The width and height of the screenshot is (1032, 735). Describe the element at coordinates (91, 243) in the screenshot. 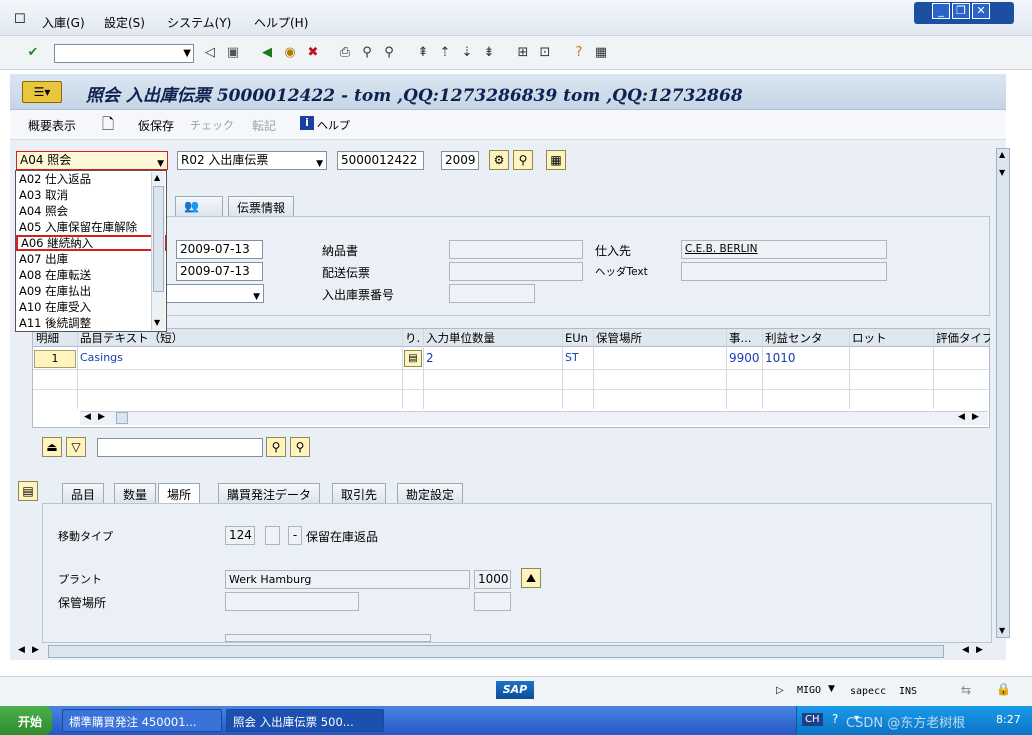

I see `dropdown-option-highlighted: A06 継続納入` at that location.